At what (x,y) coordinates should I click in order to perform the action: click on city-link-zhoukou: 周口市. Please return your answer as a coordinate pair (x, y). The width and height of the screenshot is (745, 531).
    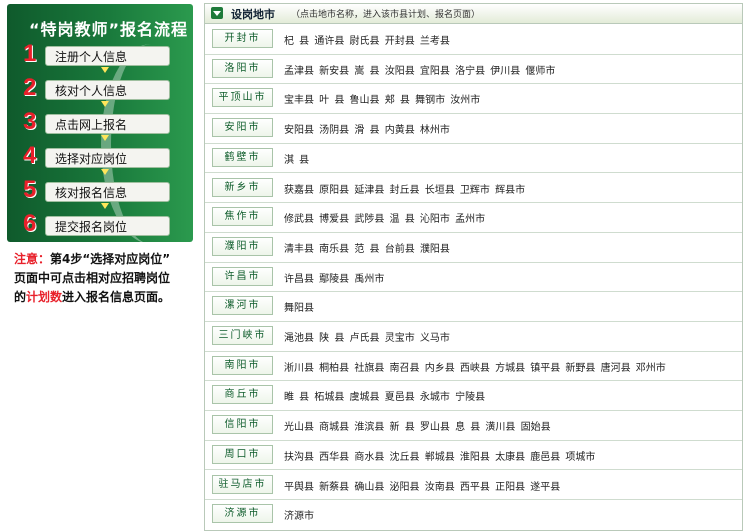
    Looking at the image, I should click on (242, 454).